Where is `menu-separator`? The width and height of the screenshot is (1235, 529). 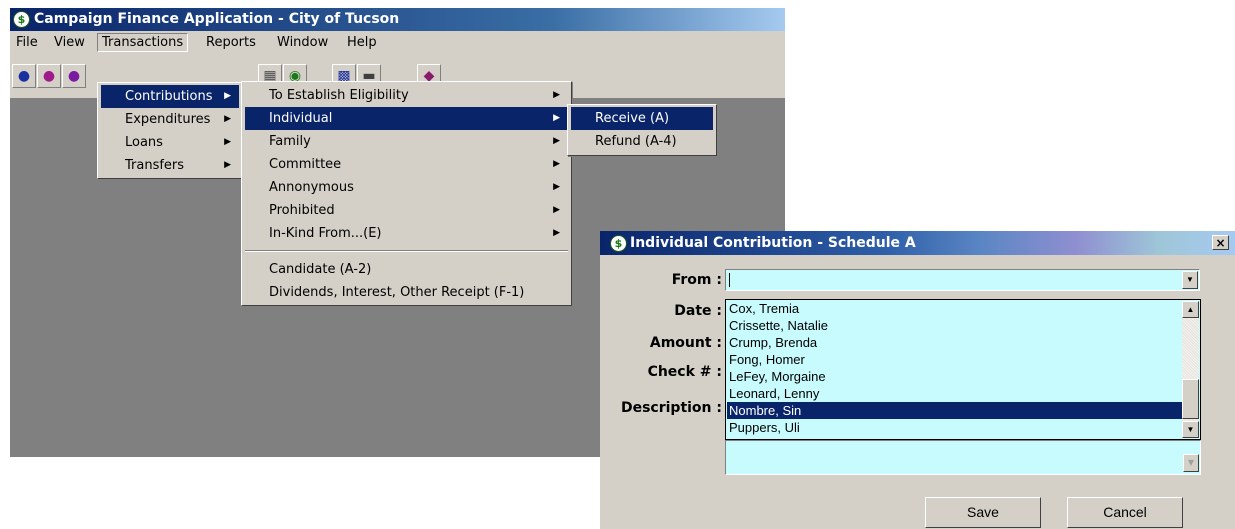 menu-separator is located at coordinates (406, 251).